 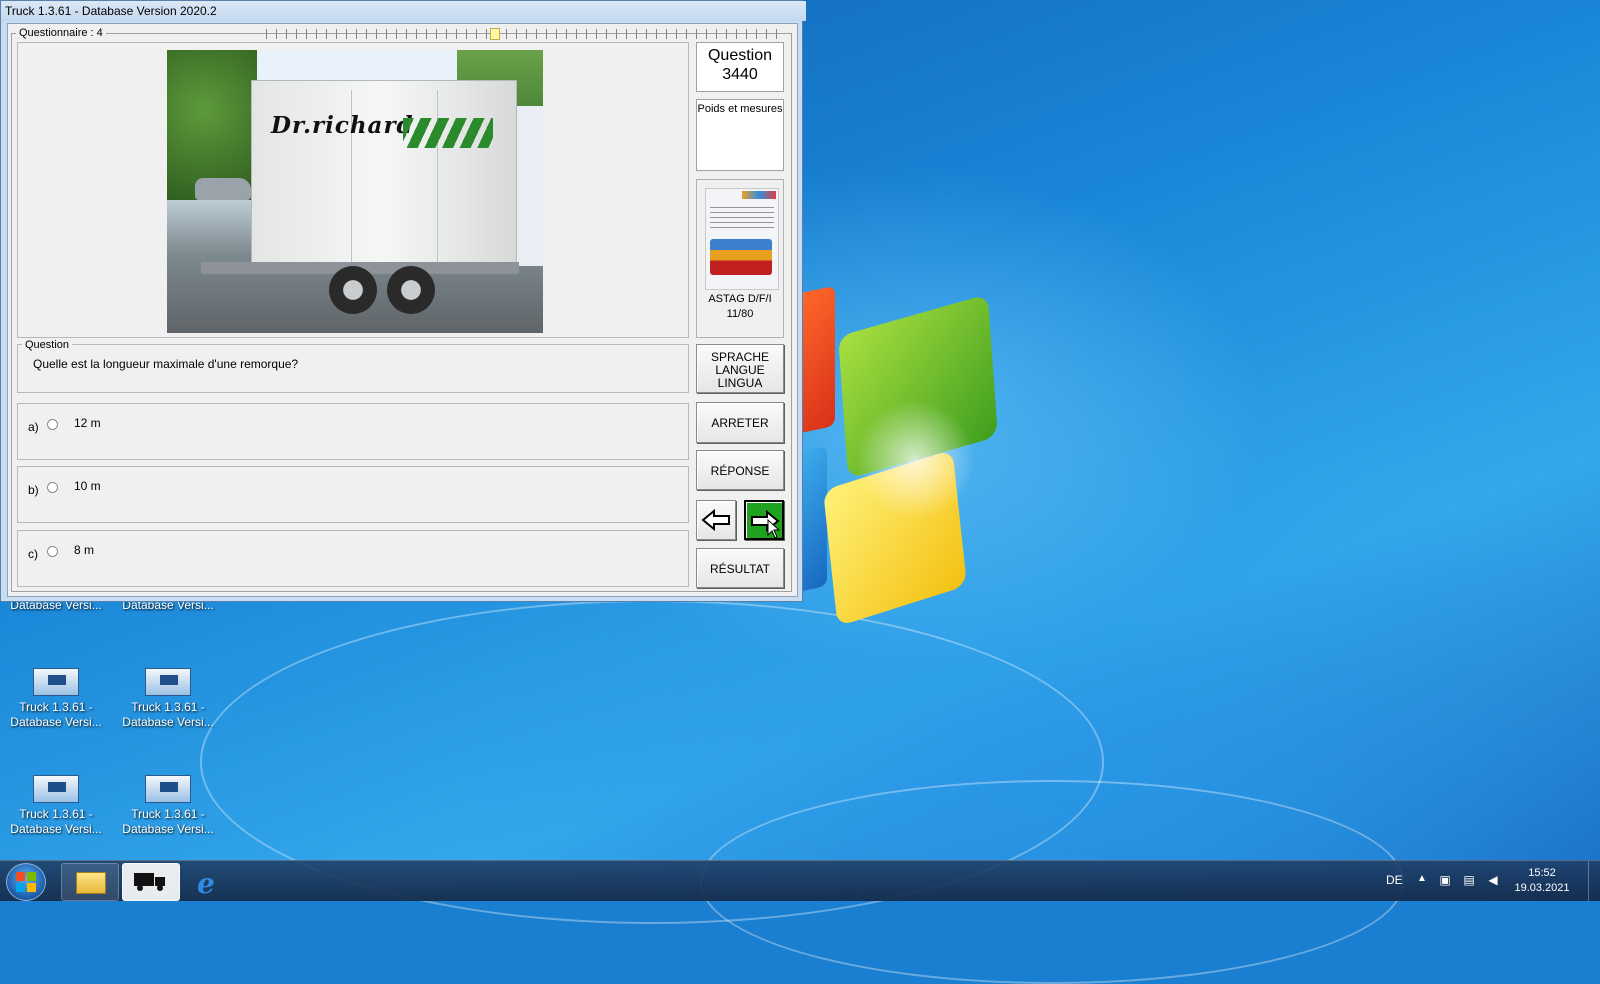 What do you see at coordinates (1394, 880) in the screenshot?
I see `input-language-indicator: DE` at bounding box center [1394, 880].